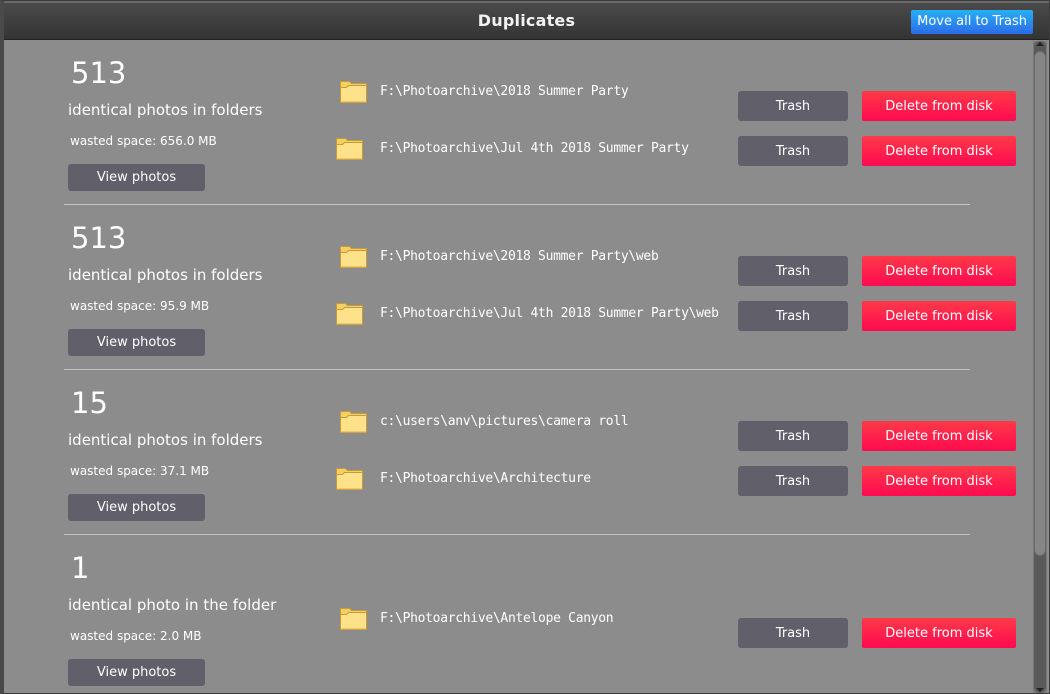  I want to click on duplicate-count: 1, so click(80, 568).